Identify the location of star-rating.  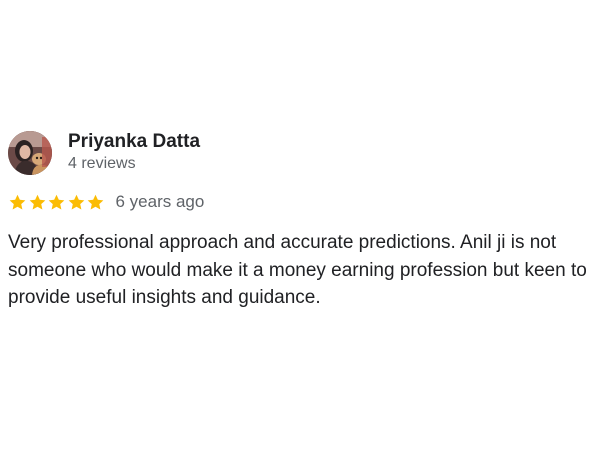
(57, 202).